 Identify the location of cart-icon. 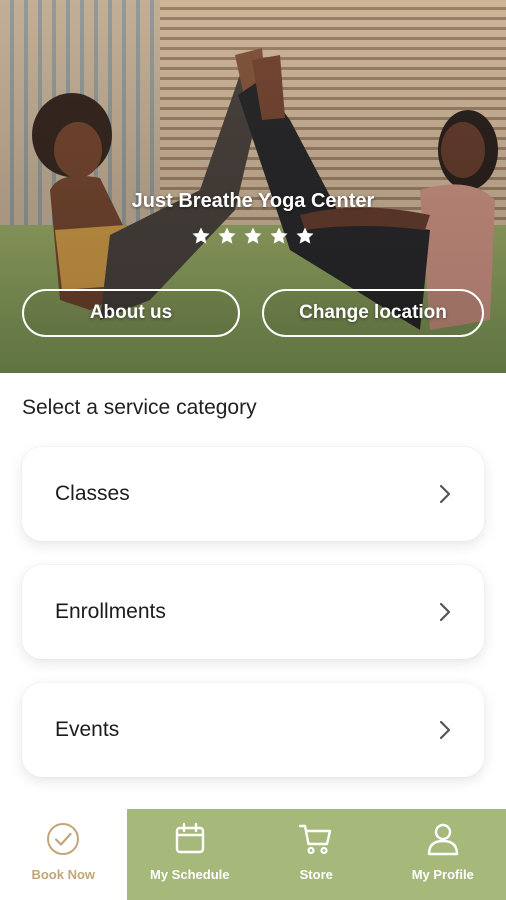
(315, 839).